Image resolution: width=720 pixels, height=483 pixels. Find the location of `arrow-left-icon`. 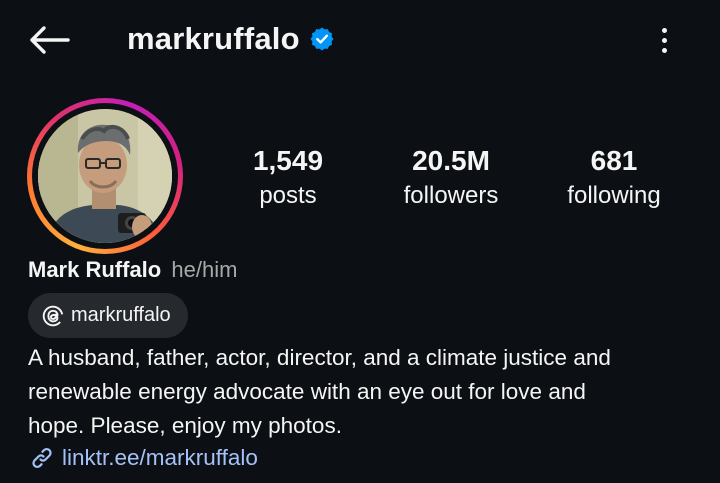

arrow-left-icon is located at coordinates (50, 40).